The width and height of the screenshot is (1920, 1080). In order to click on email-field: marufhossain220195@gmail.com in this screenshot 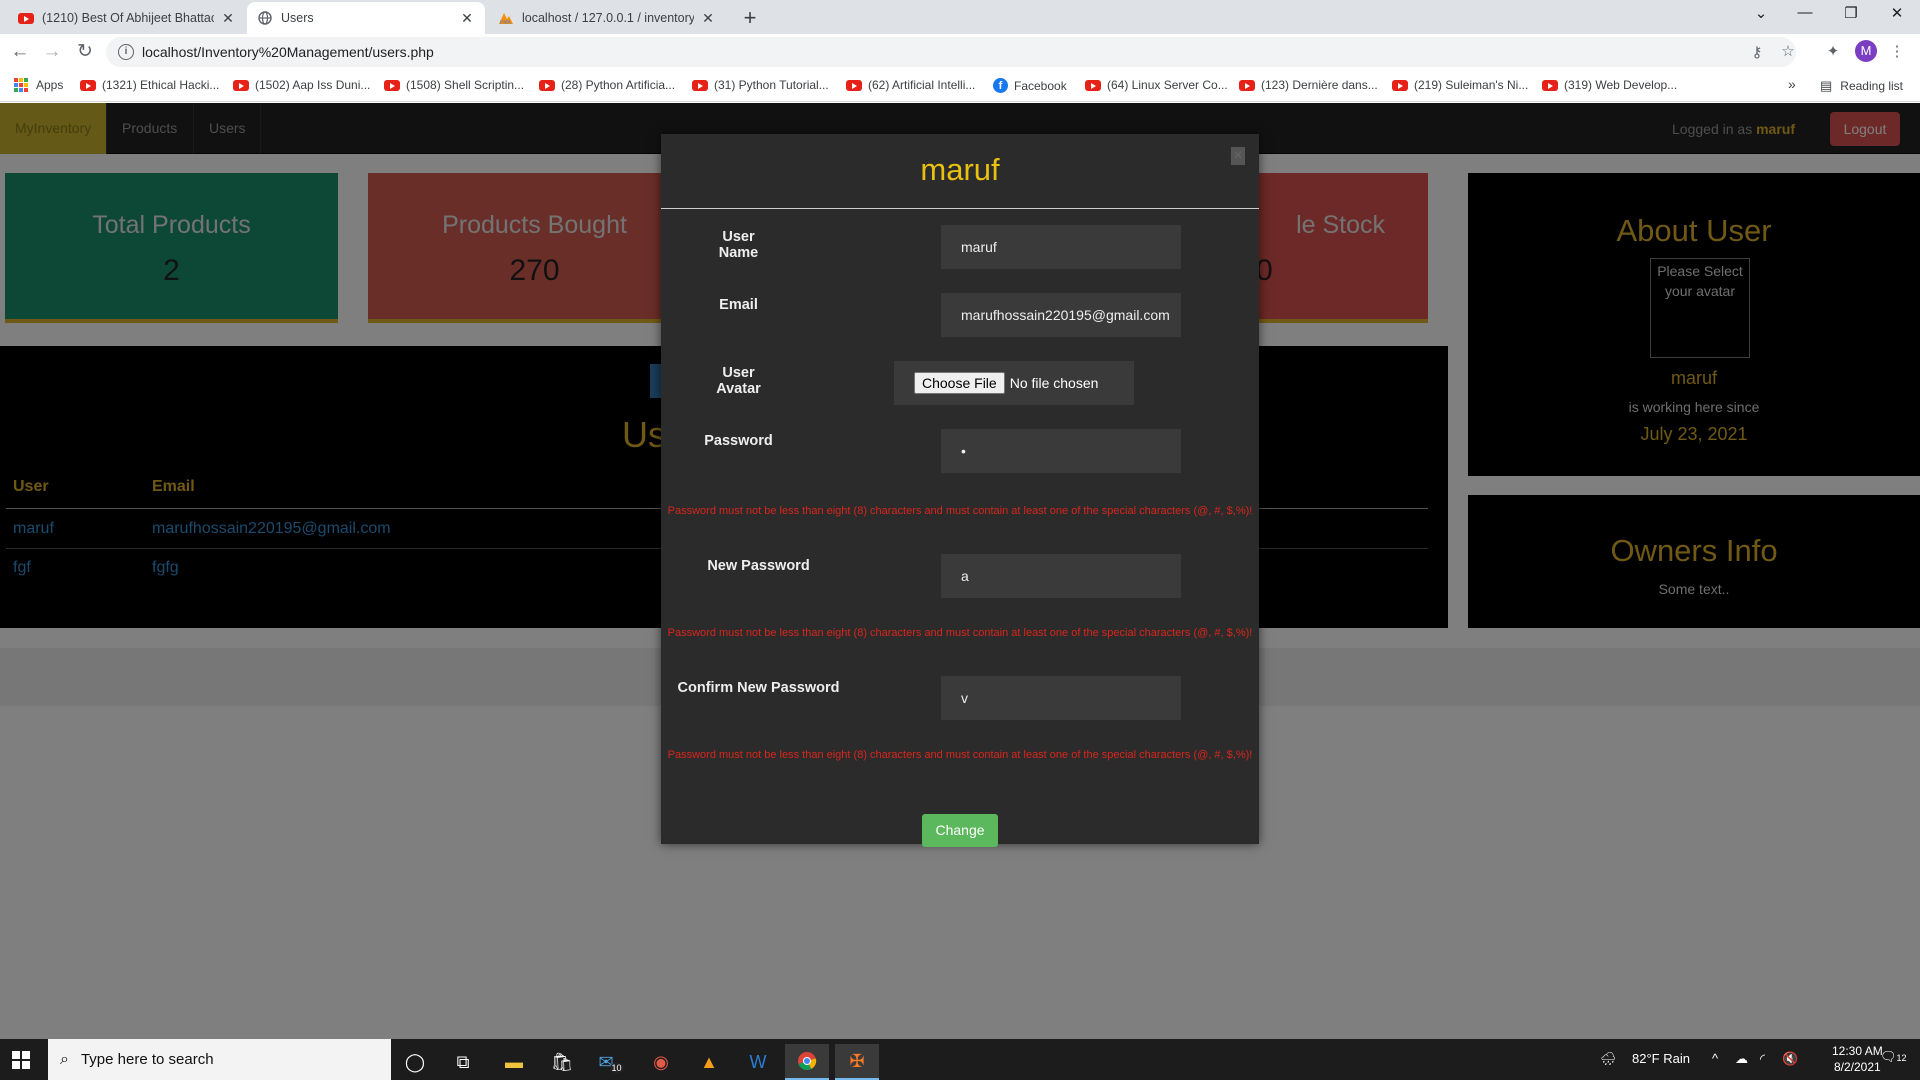, I will do `click(1061, 315)`.